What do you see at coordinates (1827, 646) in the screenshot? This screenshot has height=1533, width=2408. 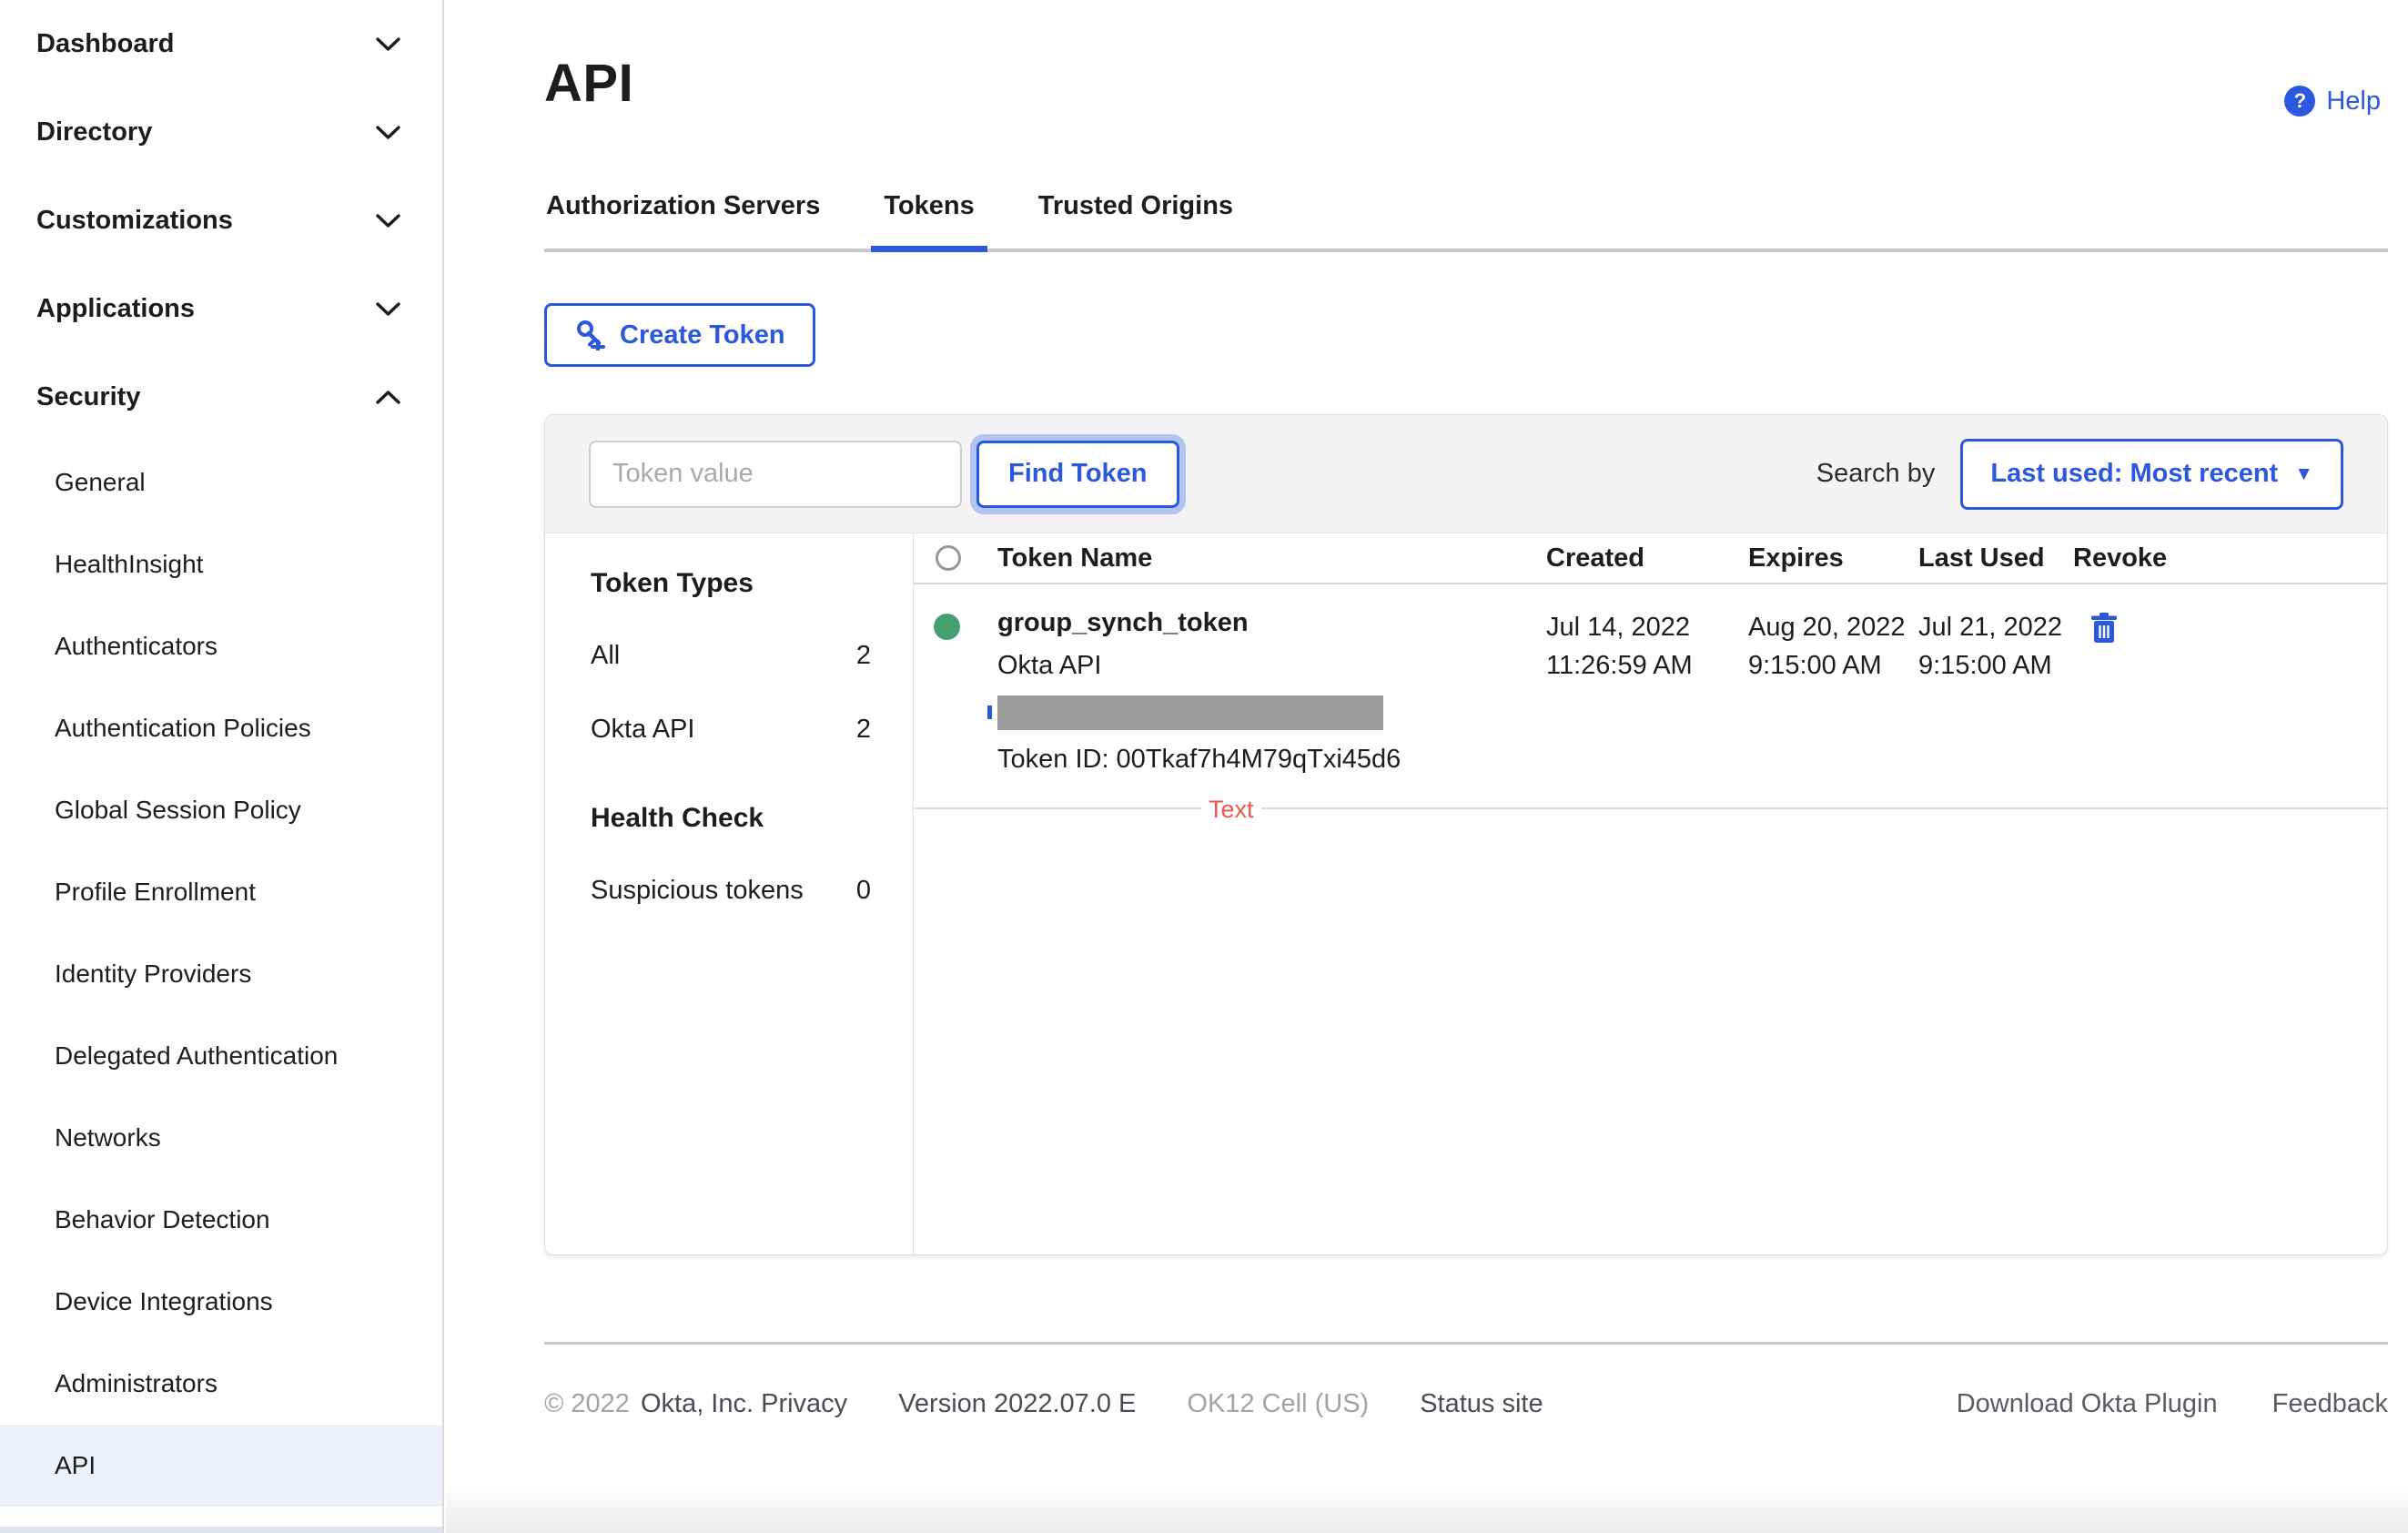 I see `token-expires-cell: Aug 20, 2022 9:15:00 AM` at bounding box center [1827, 646].